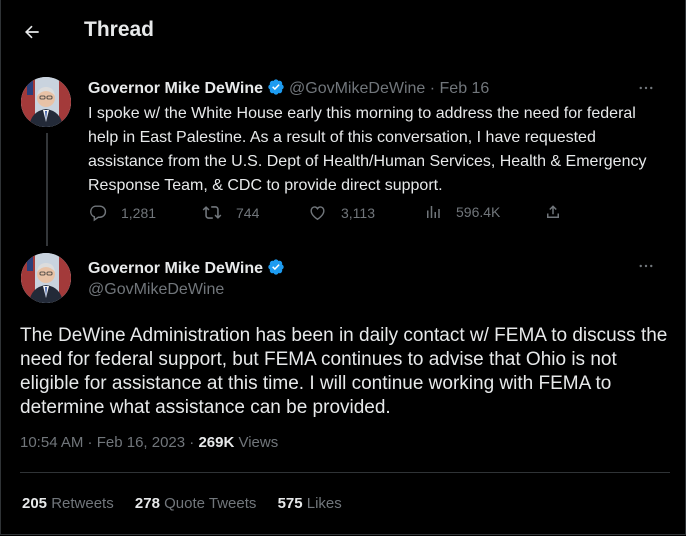 This screenshot has height=536, width=686. I want to click on tweet2-meta: 10:54 AM · Feb 16, 2023 · 269K Views, so click(149, 442).